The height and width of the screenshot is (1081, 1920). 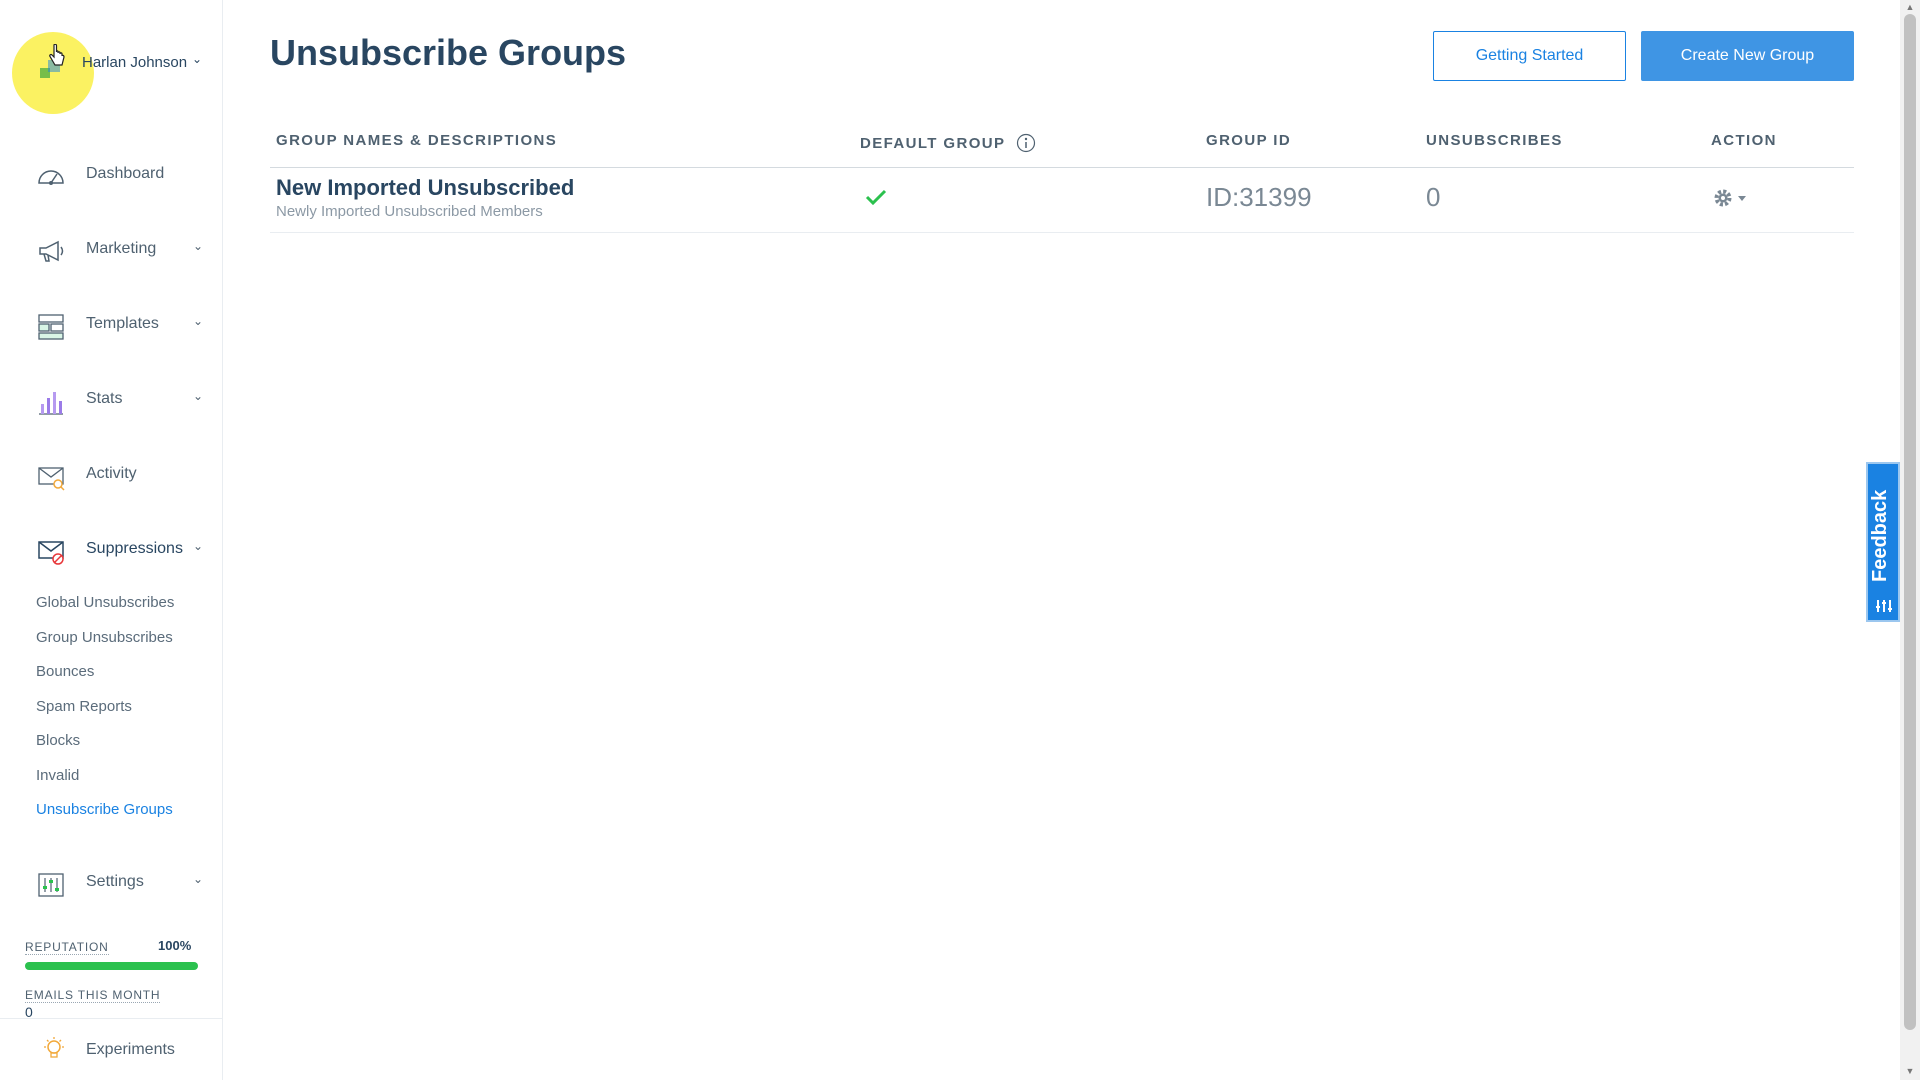 I want to click on checkmark-icon, so click(x=876, y=199).